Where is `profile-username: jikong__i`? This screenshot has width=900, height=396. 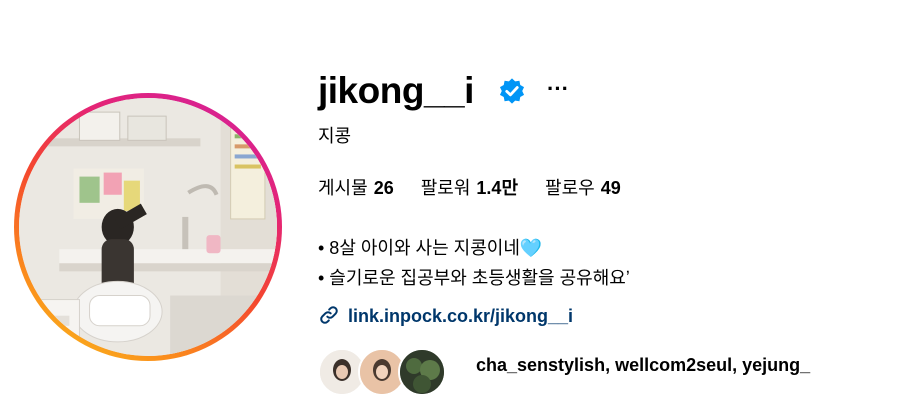 profile-username: jikong__i is located at coordinates (396, 90).